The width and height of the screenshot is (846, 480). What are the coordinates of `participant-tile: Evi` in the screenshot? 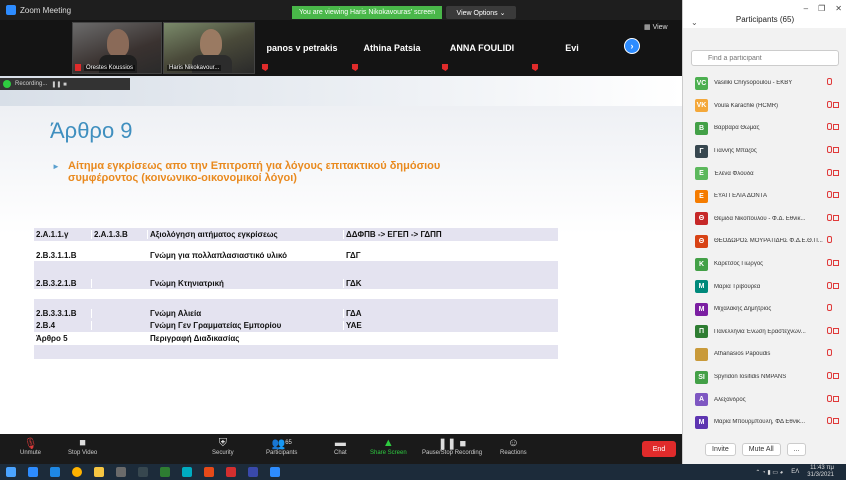 It's located at (572, 48).